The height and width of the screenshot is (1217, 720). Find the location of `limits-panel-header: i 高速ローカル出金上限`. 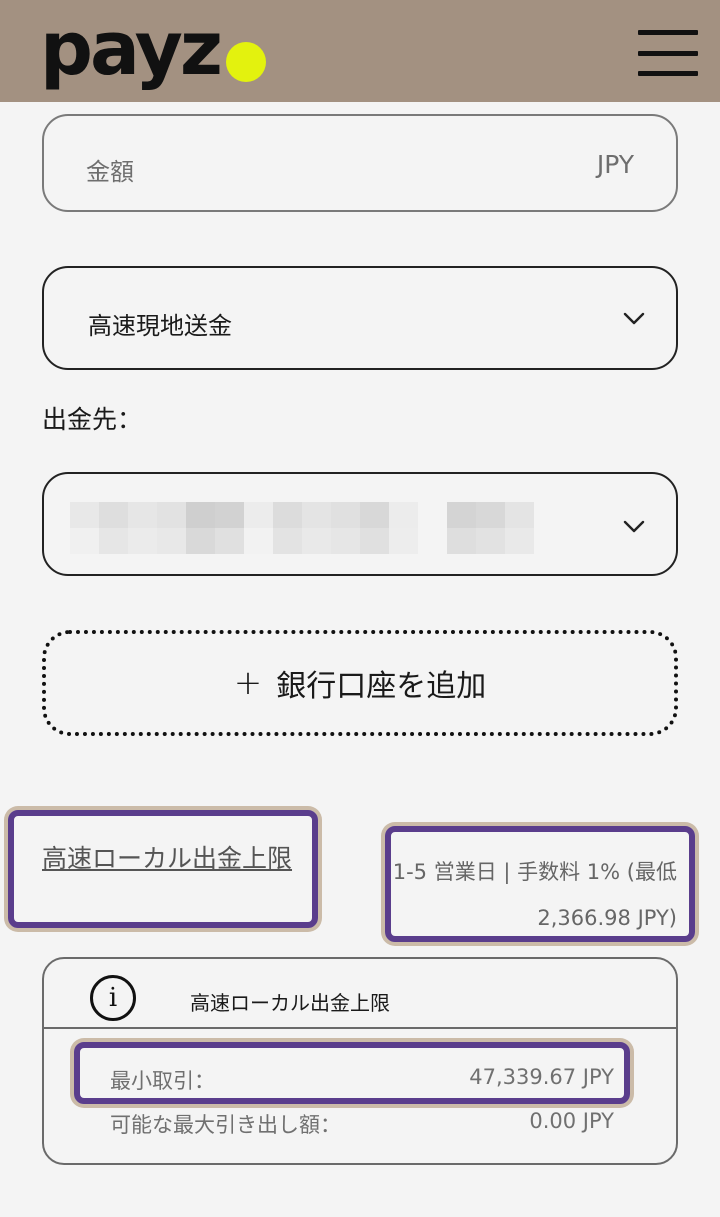

limits-panel-header: i 高速ローカル出金上限 is located at coordinates (360, 994).